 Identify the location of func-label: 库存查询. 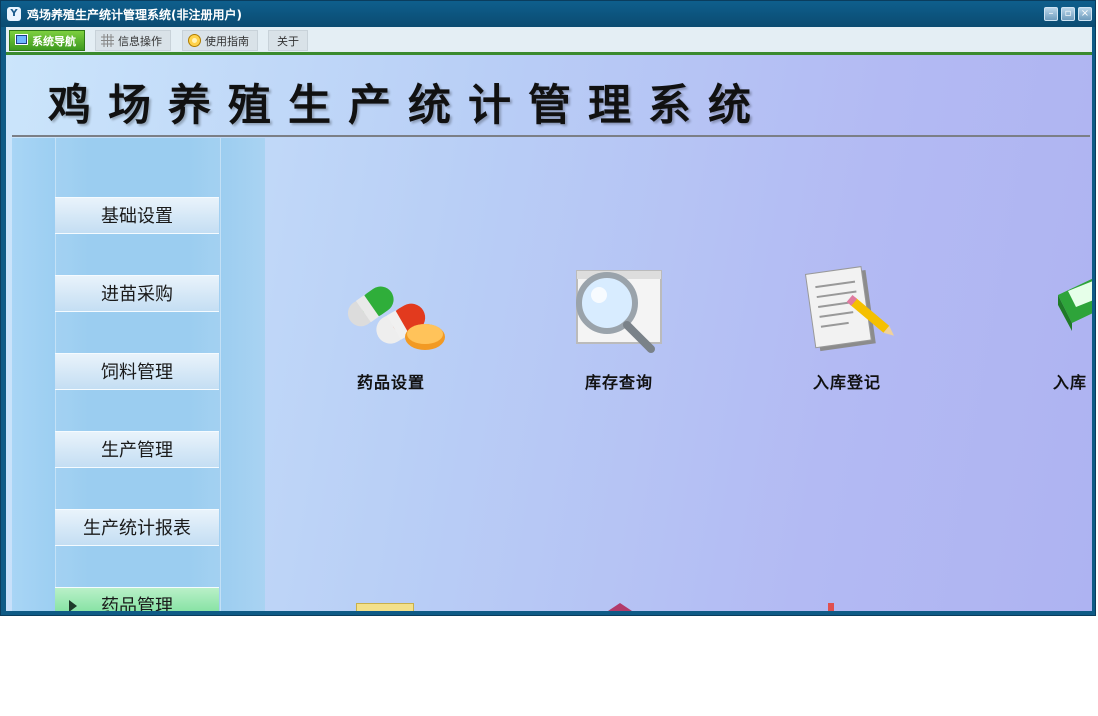
(618, 382).